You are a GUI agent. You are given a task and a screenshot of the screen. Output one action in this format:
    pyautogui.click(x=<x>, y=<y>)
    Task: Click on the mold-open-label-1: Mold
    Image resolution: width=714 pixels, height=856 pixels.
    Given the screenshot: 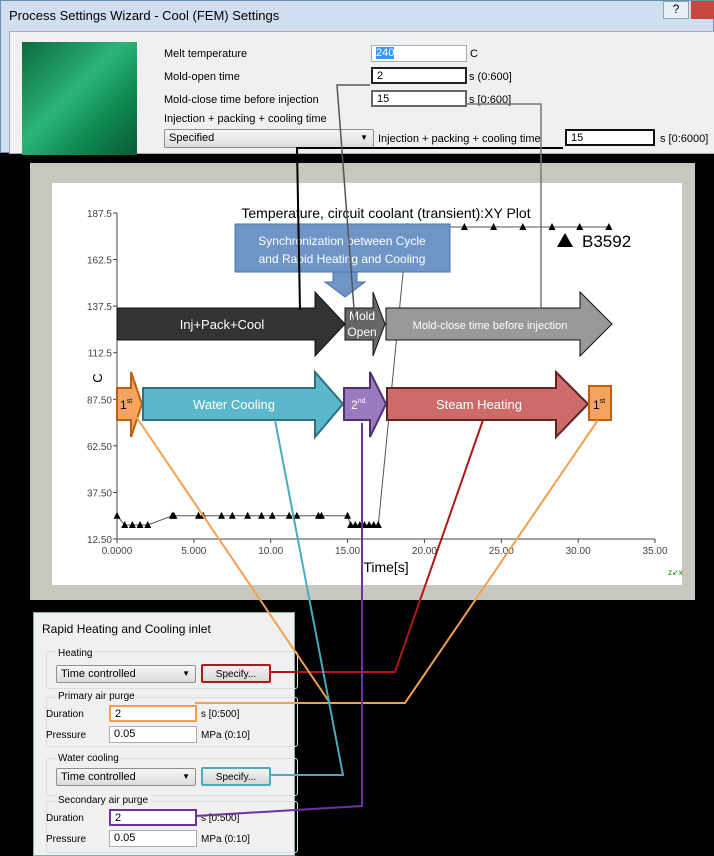 What is the action you would take?
    pyautogui.click(x=362, y=316)
    